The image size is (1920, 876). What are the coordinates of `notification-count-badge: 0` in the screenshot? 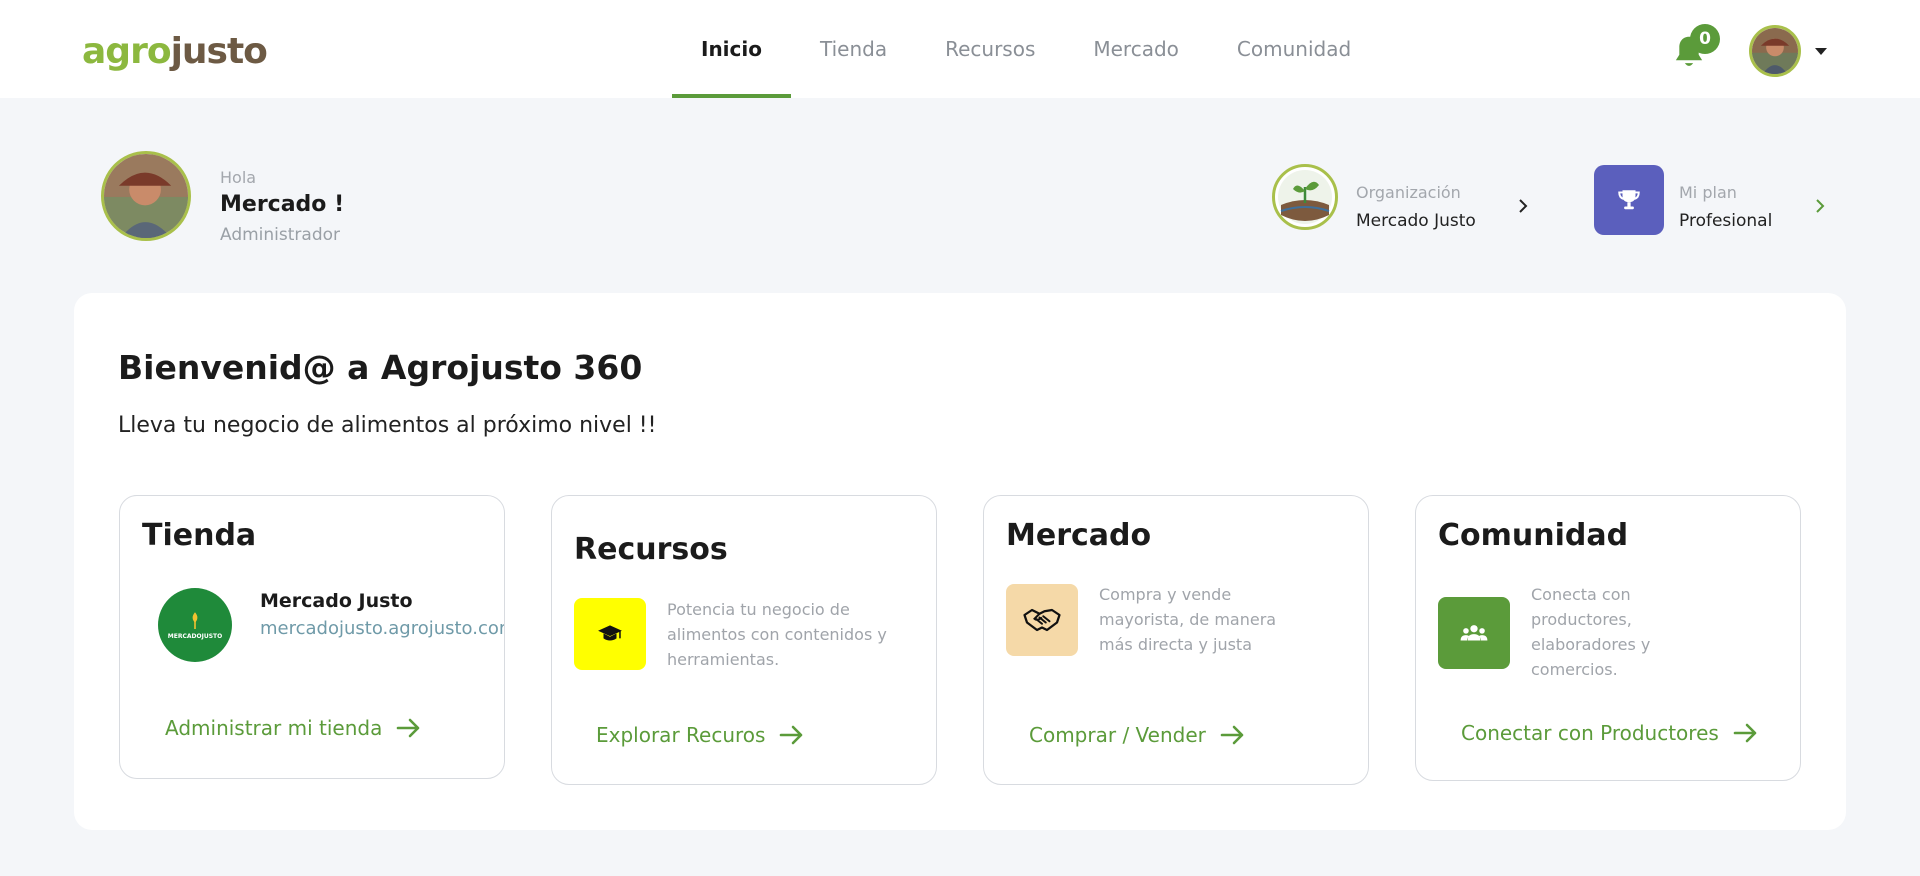 It's located at (1705, 39).